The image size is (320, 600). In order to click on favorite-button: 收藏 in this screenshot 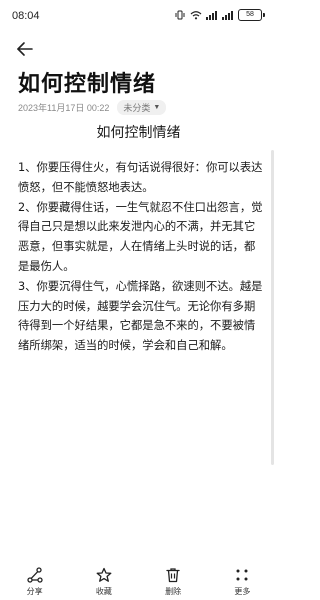, I will do `click(104, 580)`.